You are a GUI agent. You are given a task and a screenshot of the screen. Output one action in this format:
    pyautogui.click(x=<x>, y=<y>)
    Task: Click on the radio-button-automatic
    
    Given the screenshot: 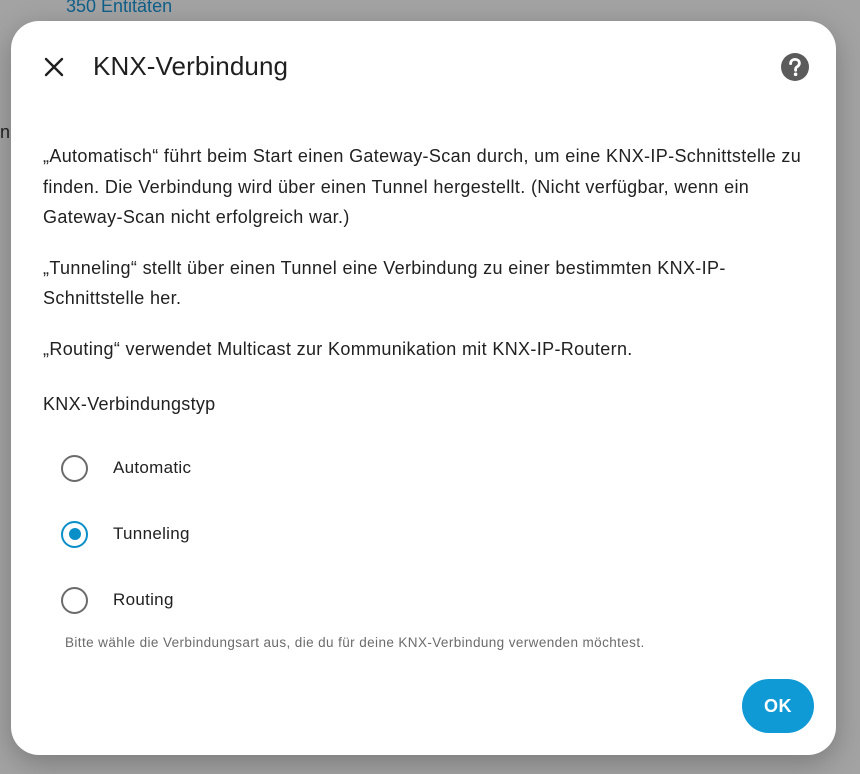 What is the action you would take?
    pyautogui.click(x=74, y=468)
    